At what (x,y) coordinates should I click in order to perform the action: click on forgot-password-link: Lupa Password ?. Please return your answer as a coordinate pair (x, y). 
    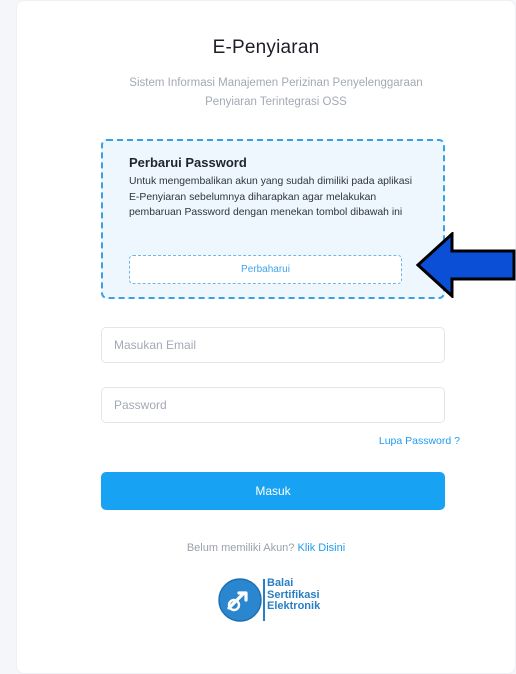
    Looking at the image, I should click on (419, 441).